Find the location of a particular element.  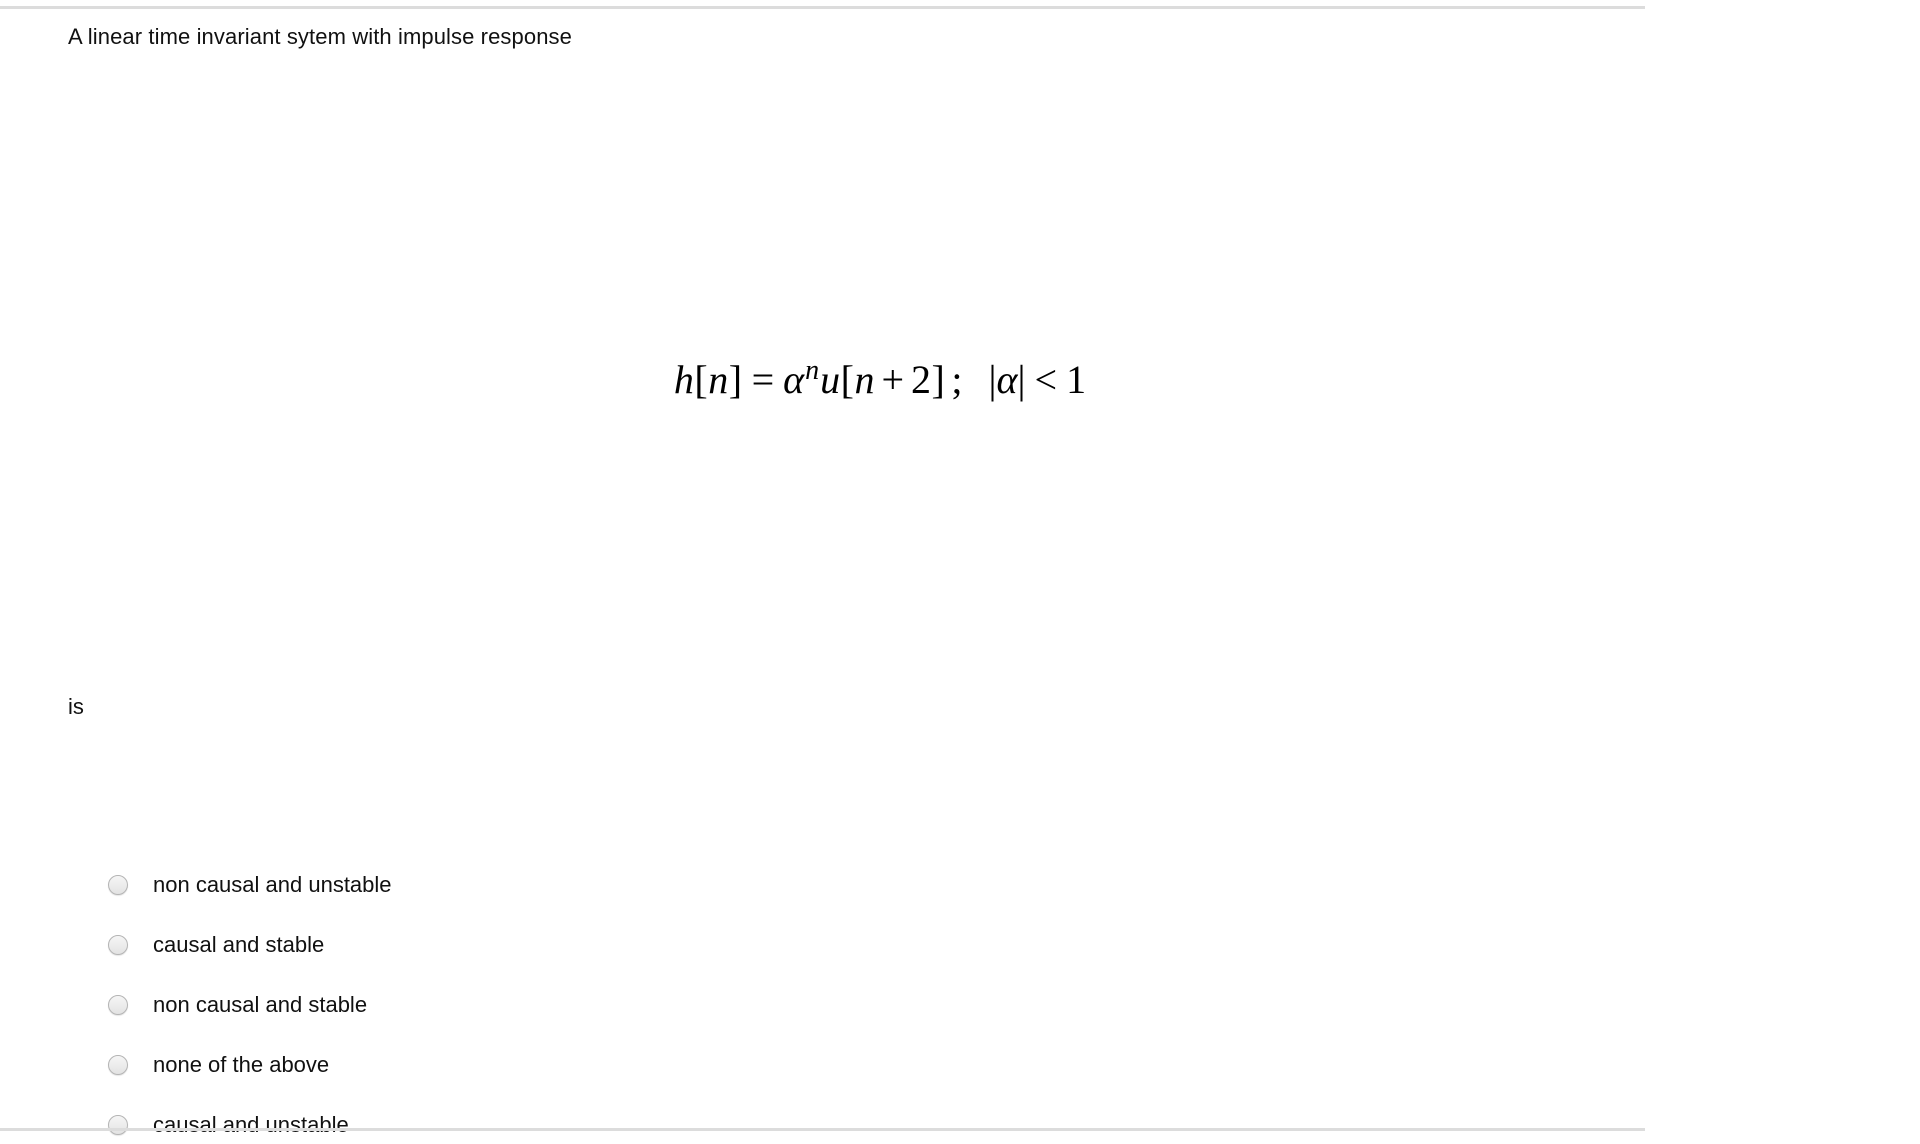

answer-option-4: causal and unstable is located at coordinates (608, 1125).